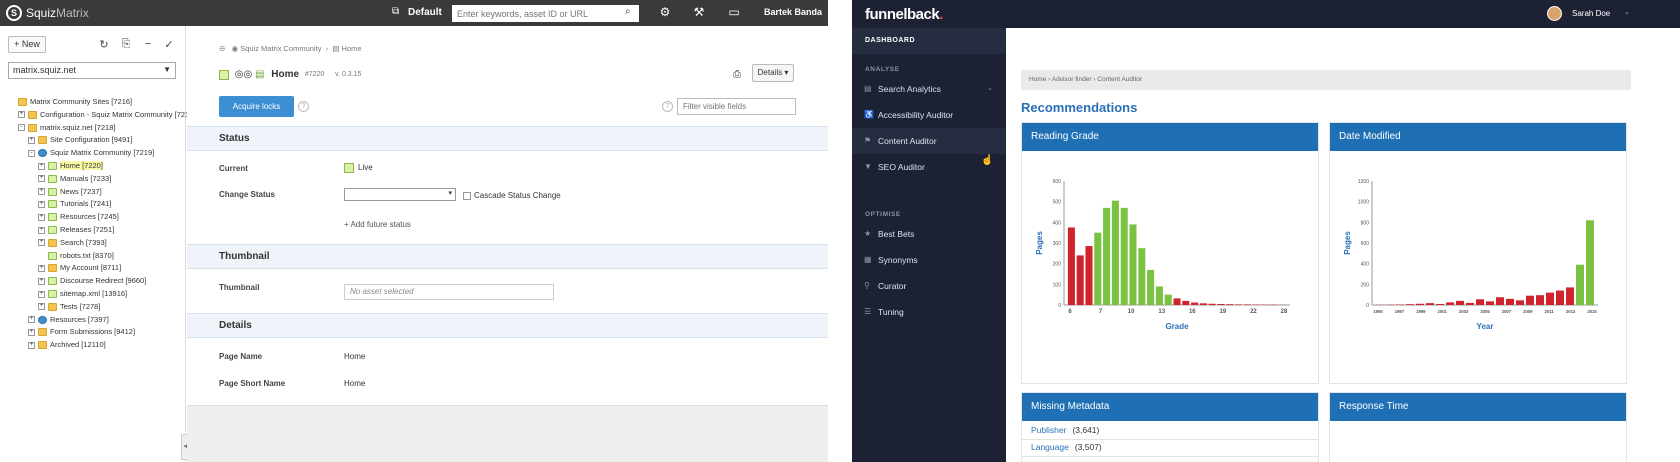  What do you see at coordinates (449, 292) in the screenshot?
I see `thumbnail-field: No asset selected` at bounding box center [449, 292].